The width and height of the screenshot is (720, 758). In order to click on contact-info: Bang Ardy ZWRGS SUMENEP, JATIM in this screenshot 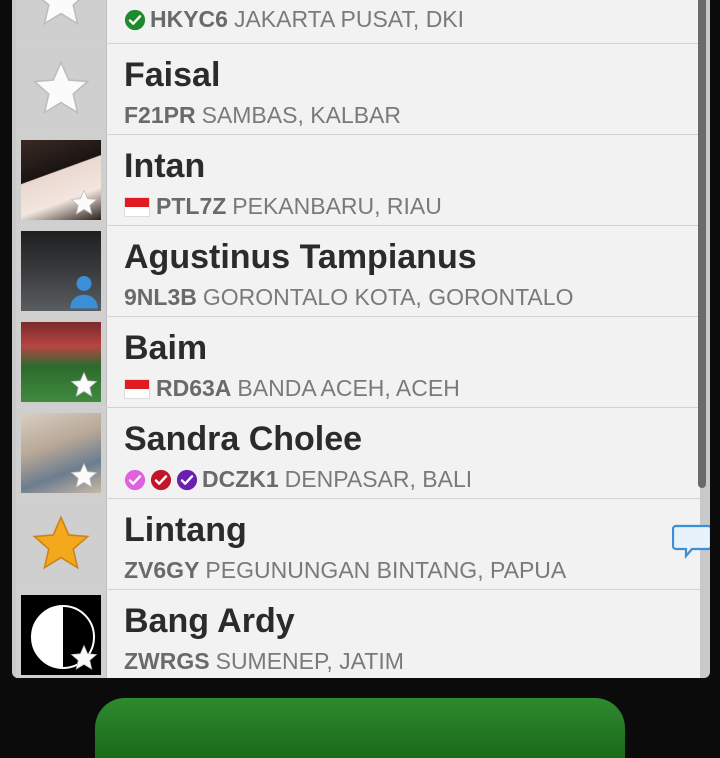, I will do `click(403, 634)`.